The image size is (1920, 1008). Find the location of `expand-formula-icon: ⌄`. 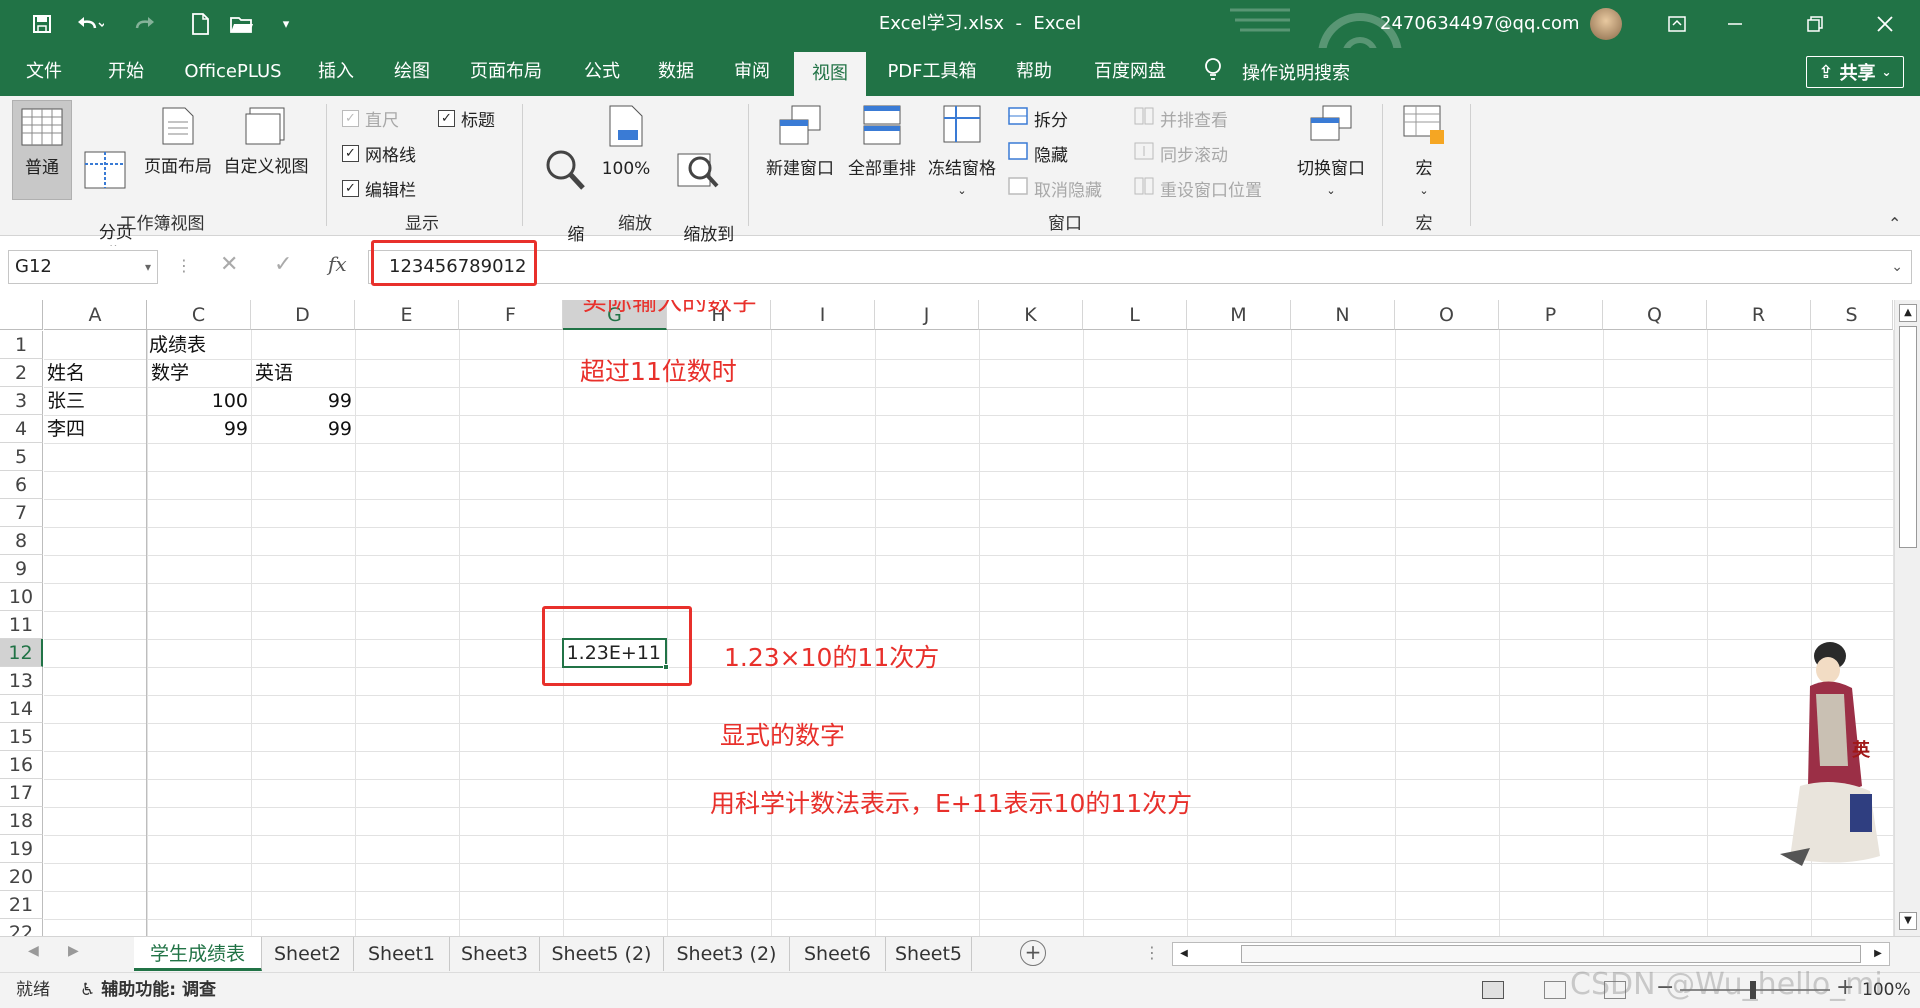

expand-formula-icon: ⌄ is located at coordinates (1897, 267).